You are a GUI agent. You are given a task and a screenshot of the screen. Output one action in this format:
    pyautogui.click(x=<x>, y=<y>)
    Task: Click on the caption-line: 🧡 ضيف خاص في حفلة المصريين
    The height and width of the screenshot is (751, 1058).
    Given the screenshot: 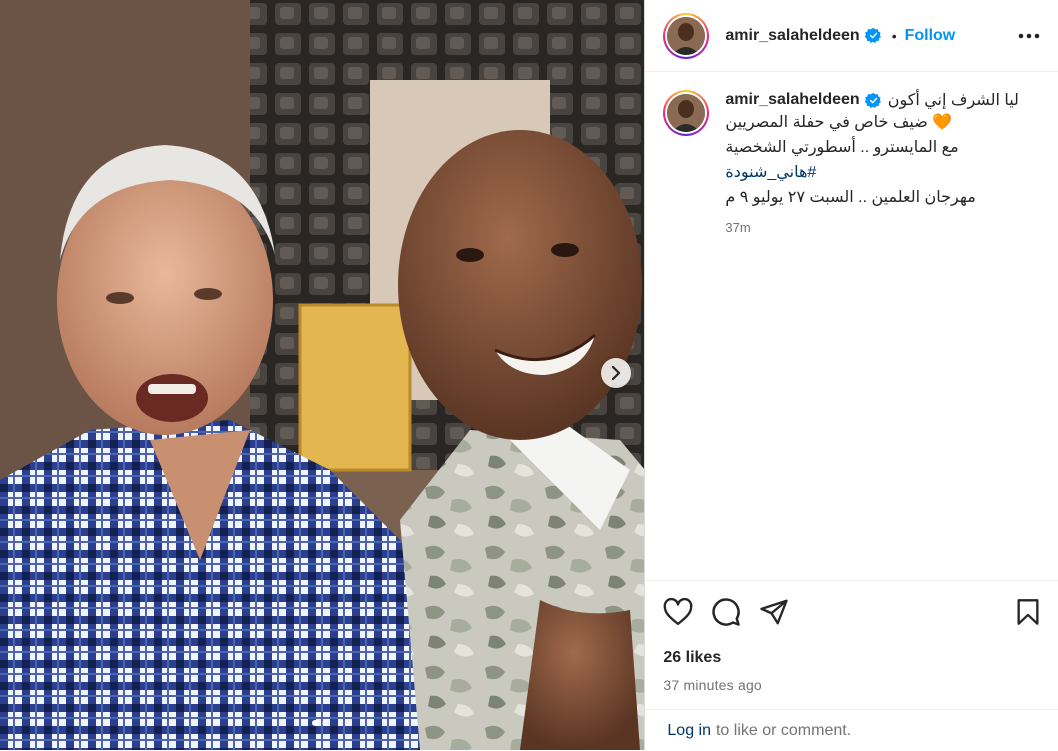 What is the action you would take?
    pyautogui.click(x=882, y=122)
    